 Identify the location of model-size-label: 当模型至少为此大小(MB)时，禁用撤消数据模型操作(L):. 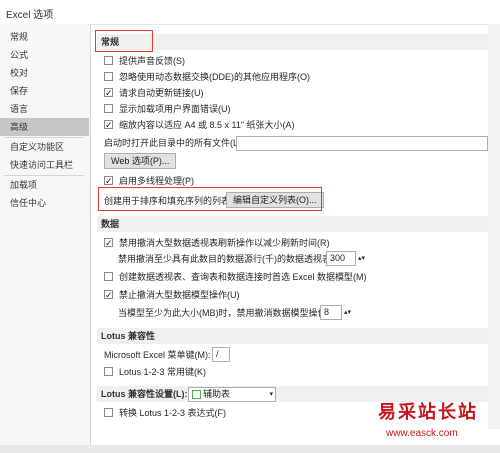
(229, 313).